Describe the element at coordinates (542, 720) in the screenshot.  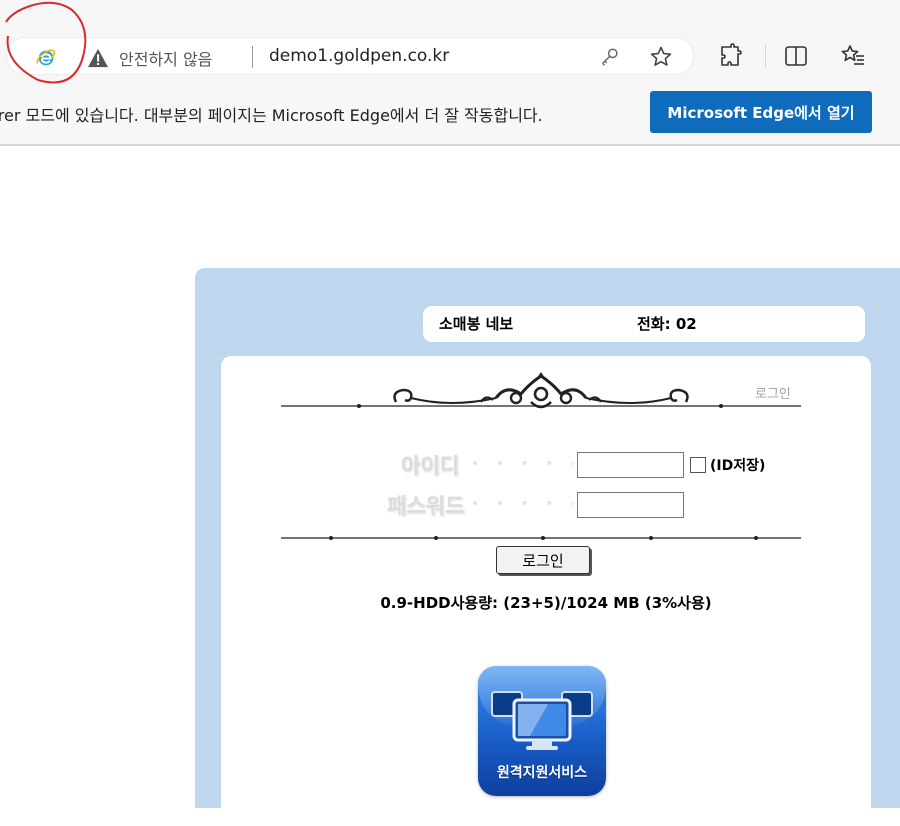
I see `monitors-icon` at that location.